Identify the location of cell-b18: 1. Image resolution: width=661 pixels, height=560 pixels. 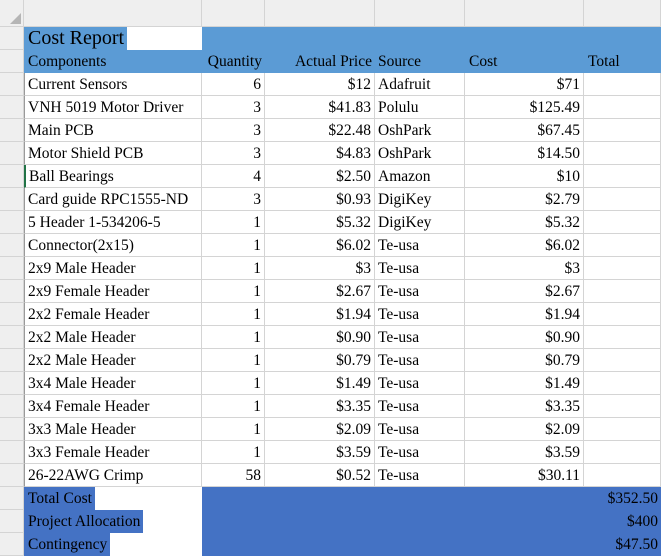
(233, 429).